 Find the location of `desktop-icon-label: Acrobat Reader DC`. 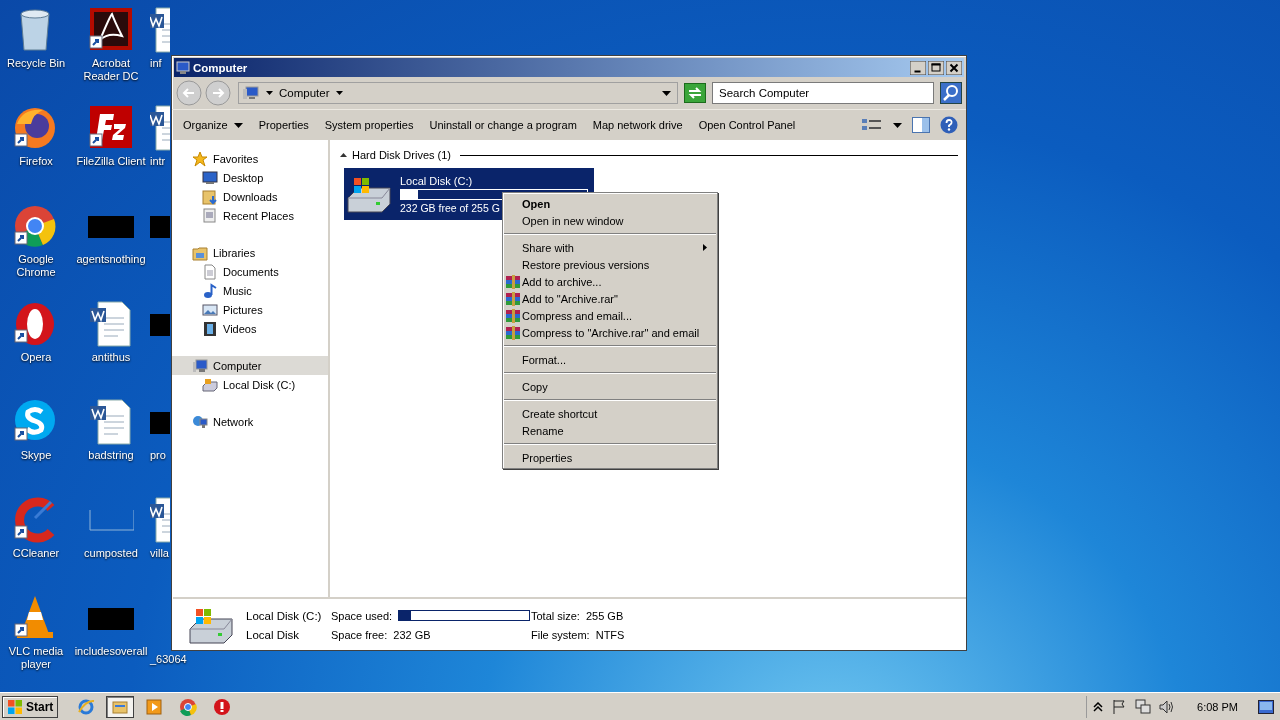

desktop-icon-label: Acrobat Reader DC is located at coordinates (111, 70).